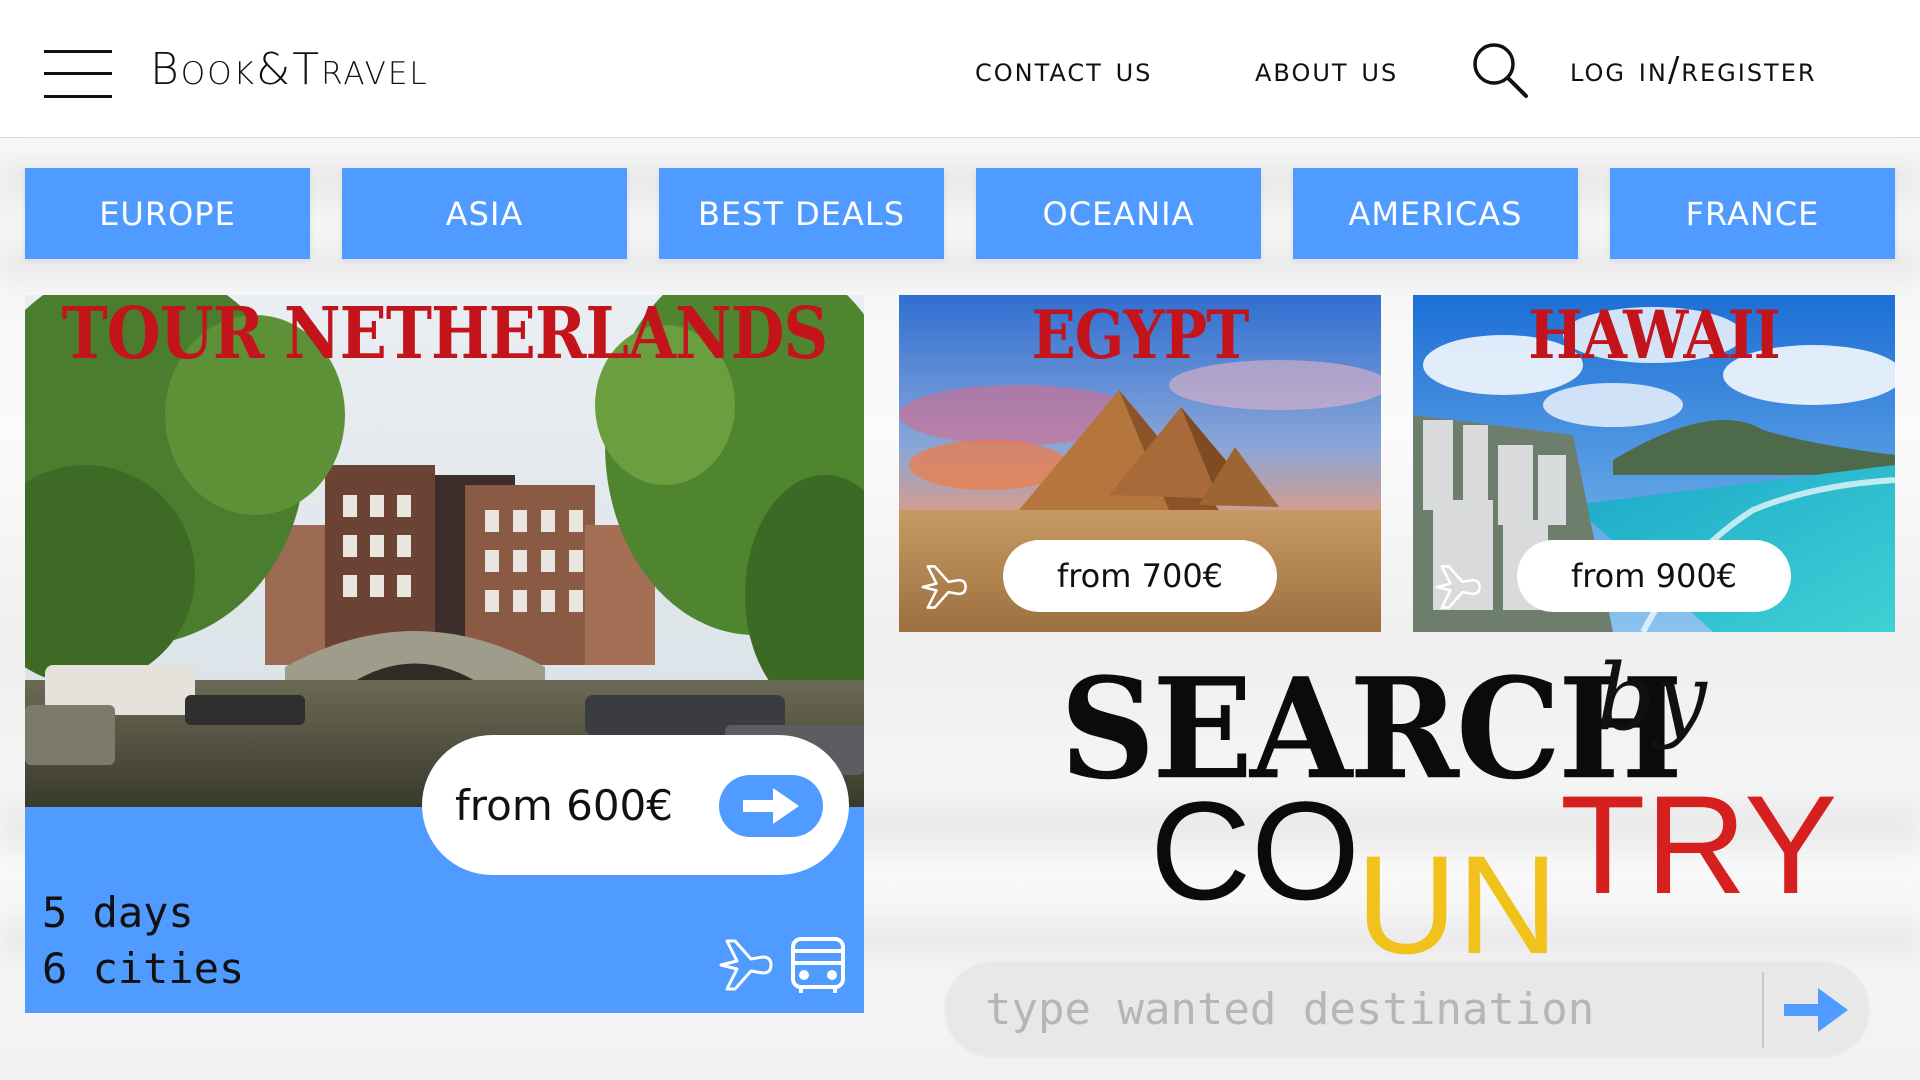 Image resolution: width=1920 pixels, height=1080 pixels. What do you see at coordinates (1651, 697) in the screenshot?
I see `search-by-text: by` at bounding box center [1651, 697].